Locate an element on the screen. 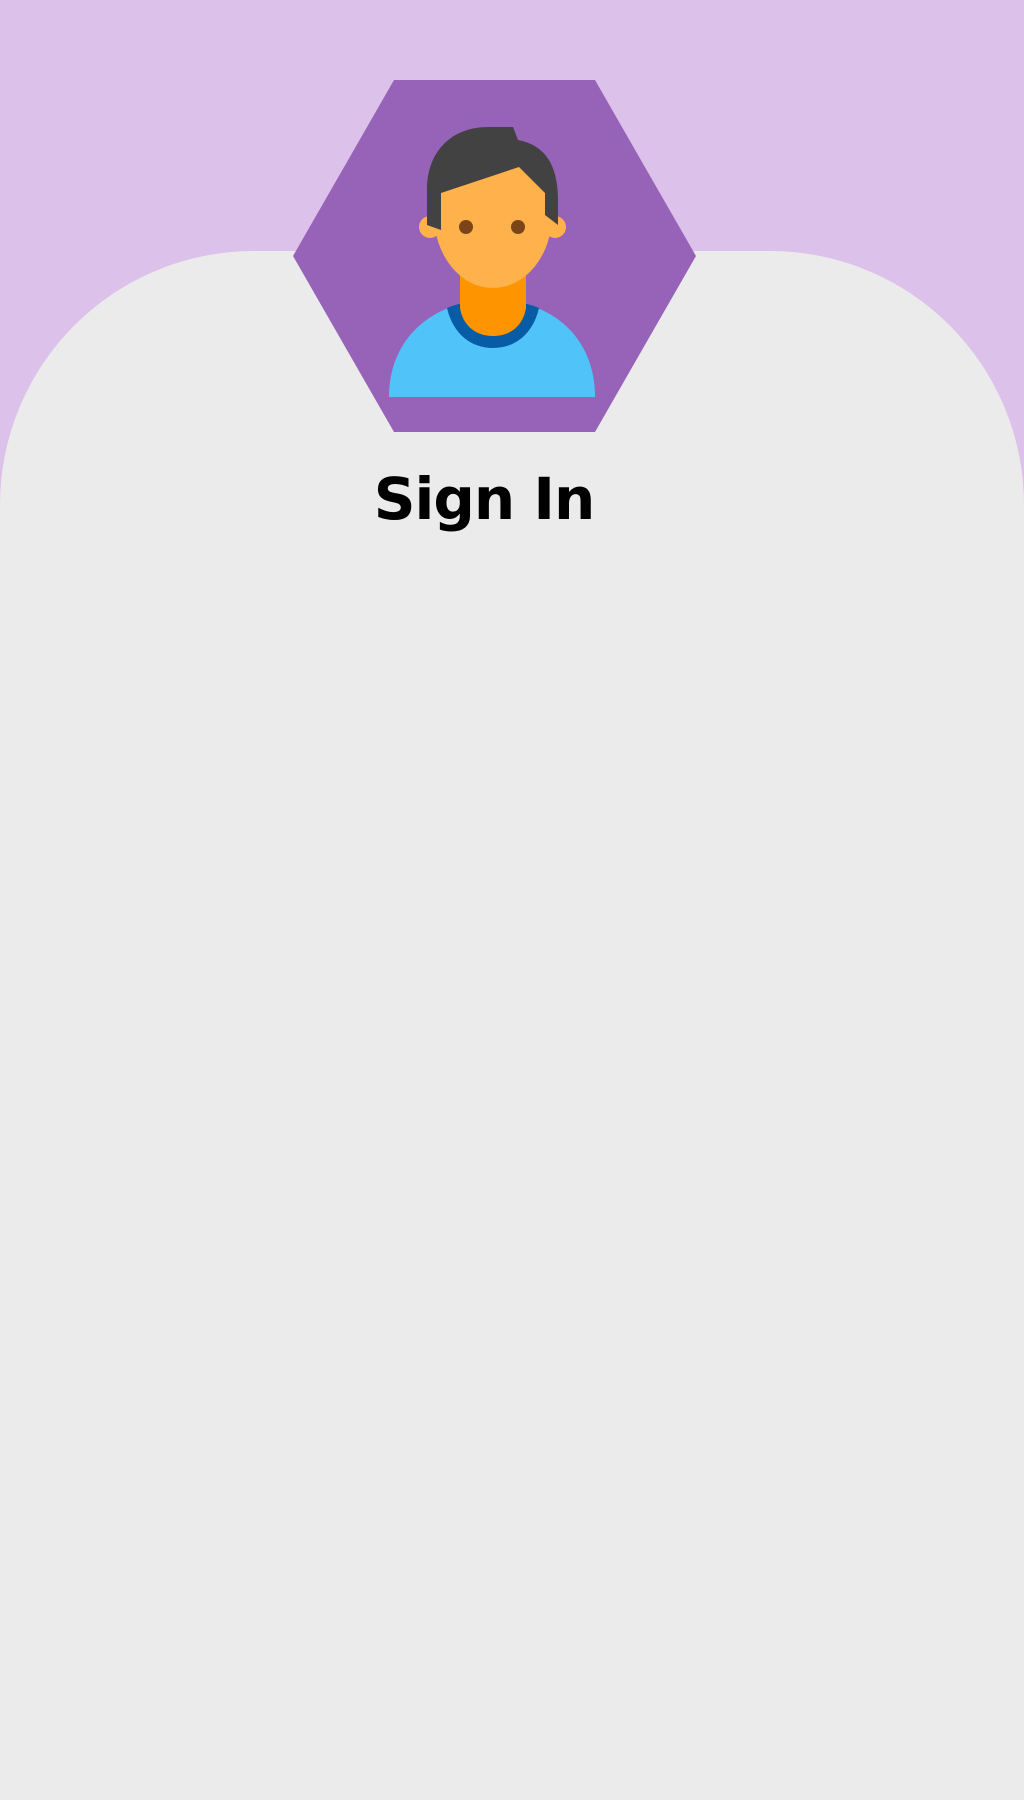  avatar-right-eye is located at coordinates (518, 227).